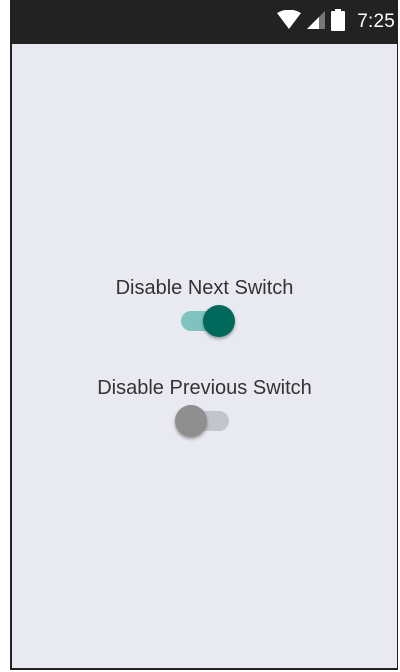 The height and width of the screenshot is (672, 400). I want to click on next-switch-block: Disable Next Switch, so click(204, 306).